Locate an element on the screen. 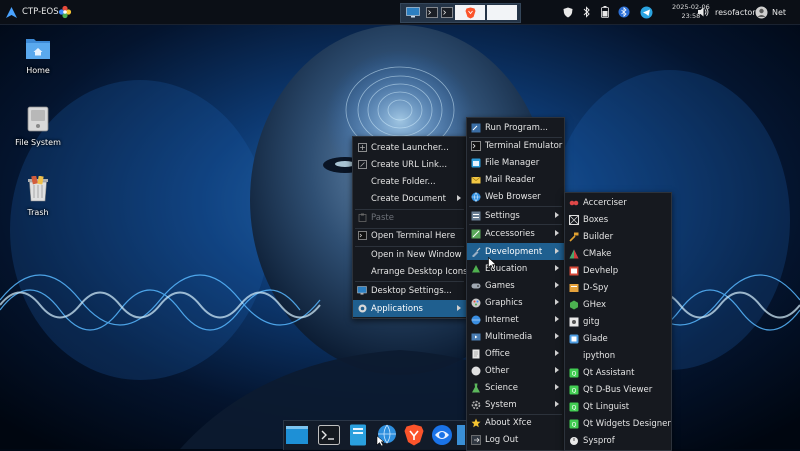 This screenshot has width=800, height=451. dock-show-desktop is located at coordinates (297, 435).